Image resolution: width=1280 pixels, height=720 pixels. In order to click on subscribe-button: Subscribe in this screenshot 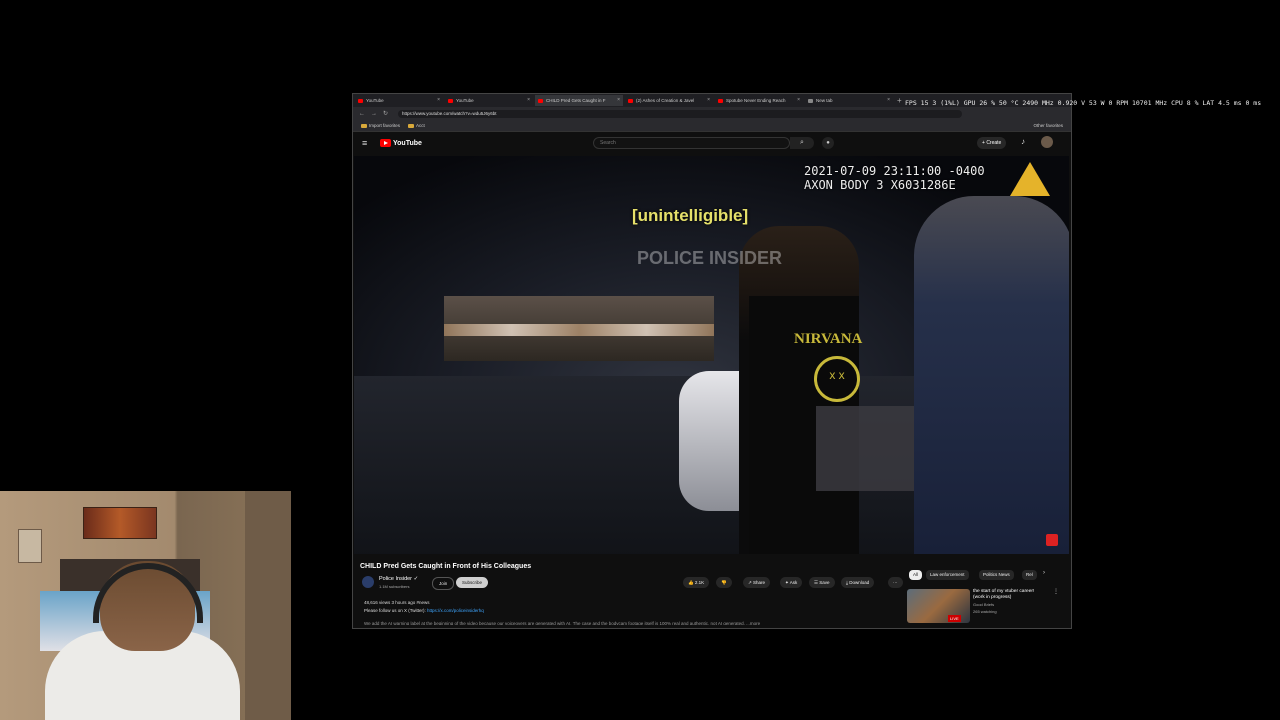, I will do `click(472, 582)`.